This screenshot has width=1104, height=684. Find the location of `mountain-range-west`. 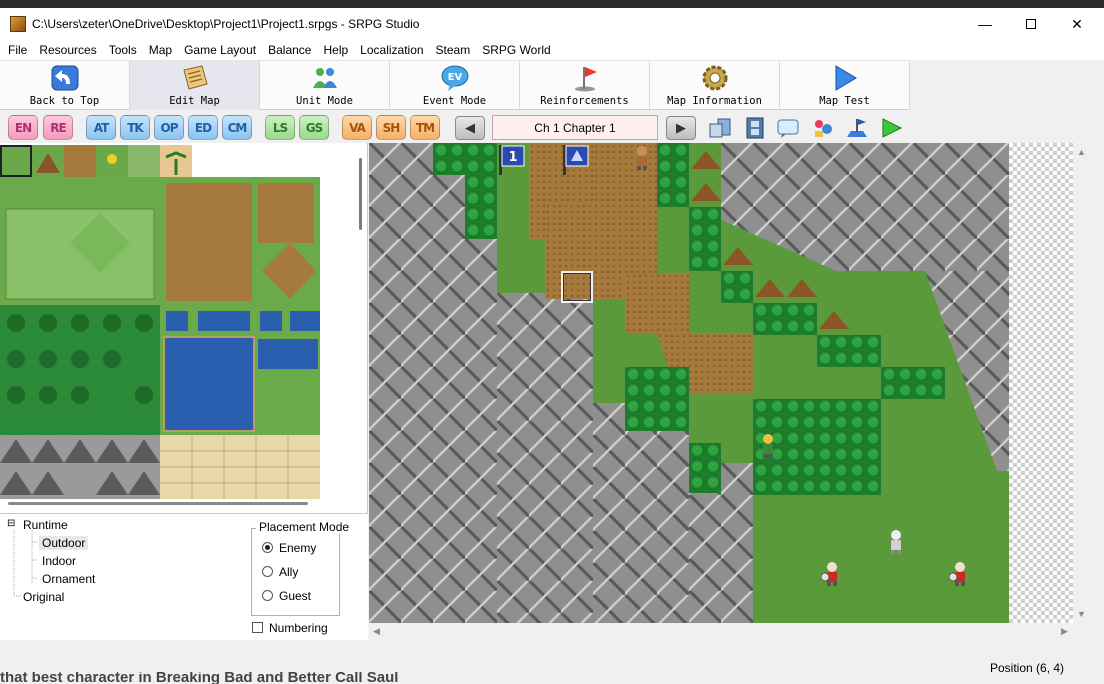

mountain-range-west is located at coordinates (433, 399).